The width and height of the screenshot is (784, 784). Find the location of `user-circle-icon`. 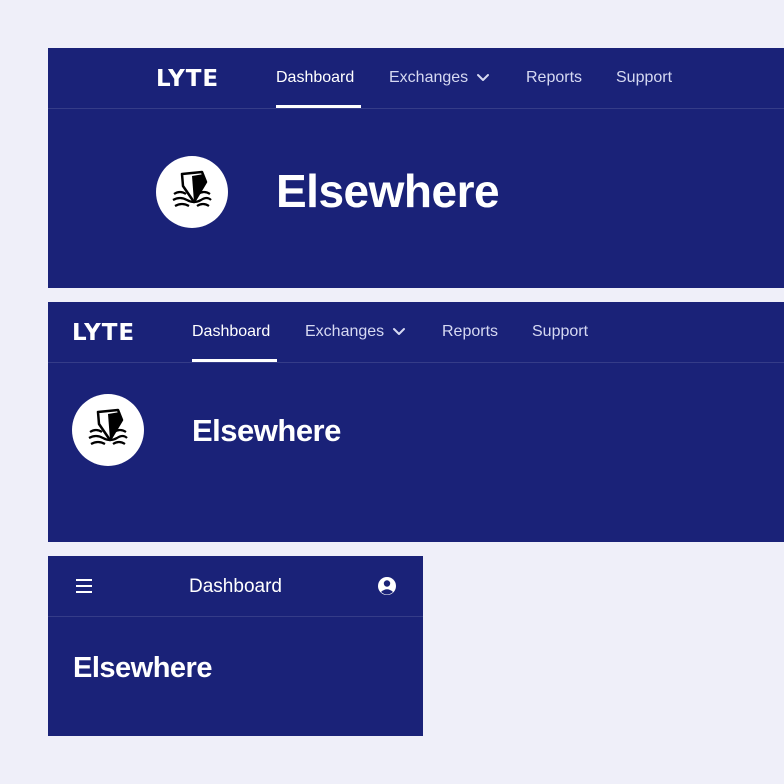

user-circle-icon is located at coordinates (387, 586).